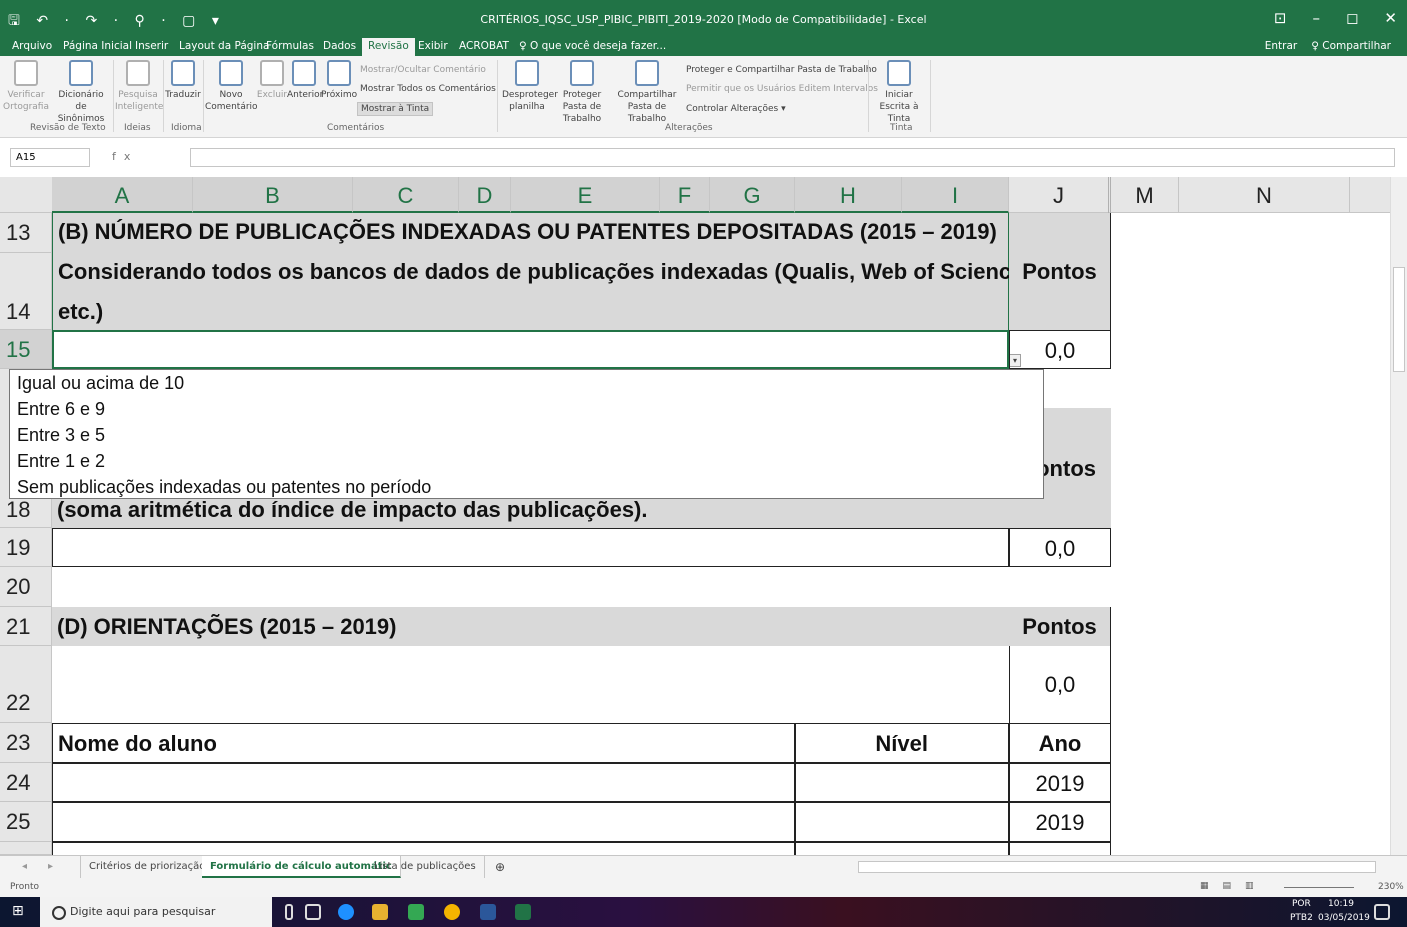 This screenshot has width=1407, height=927. What do you see at coordinates (339, 46) in the screenshot?
I see `tab-dados: Dados` at bounding box center [339, 46].